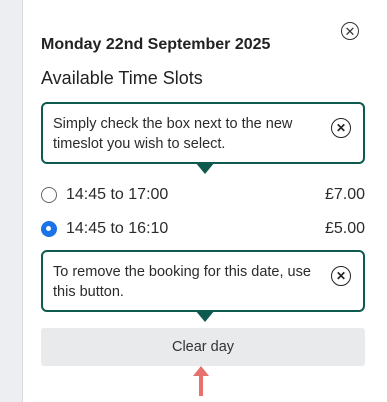 The width and height of the screenshot is (387, 402). Describe the element at coordinates (203, 229) in the screenshot. I see `time-slot-option: 14:45 to 16:10 £5.00` at that location.